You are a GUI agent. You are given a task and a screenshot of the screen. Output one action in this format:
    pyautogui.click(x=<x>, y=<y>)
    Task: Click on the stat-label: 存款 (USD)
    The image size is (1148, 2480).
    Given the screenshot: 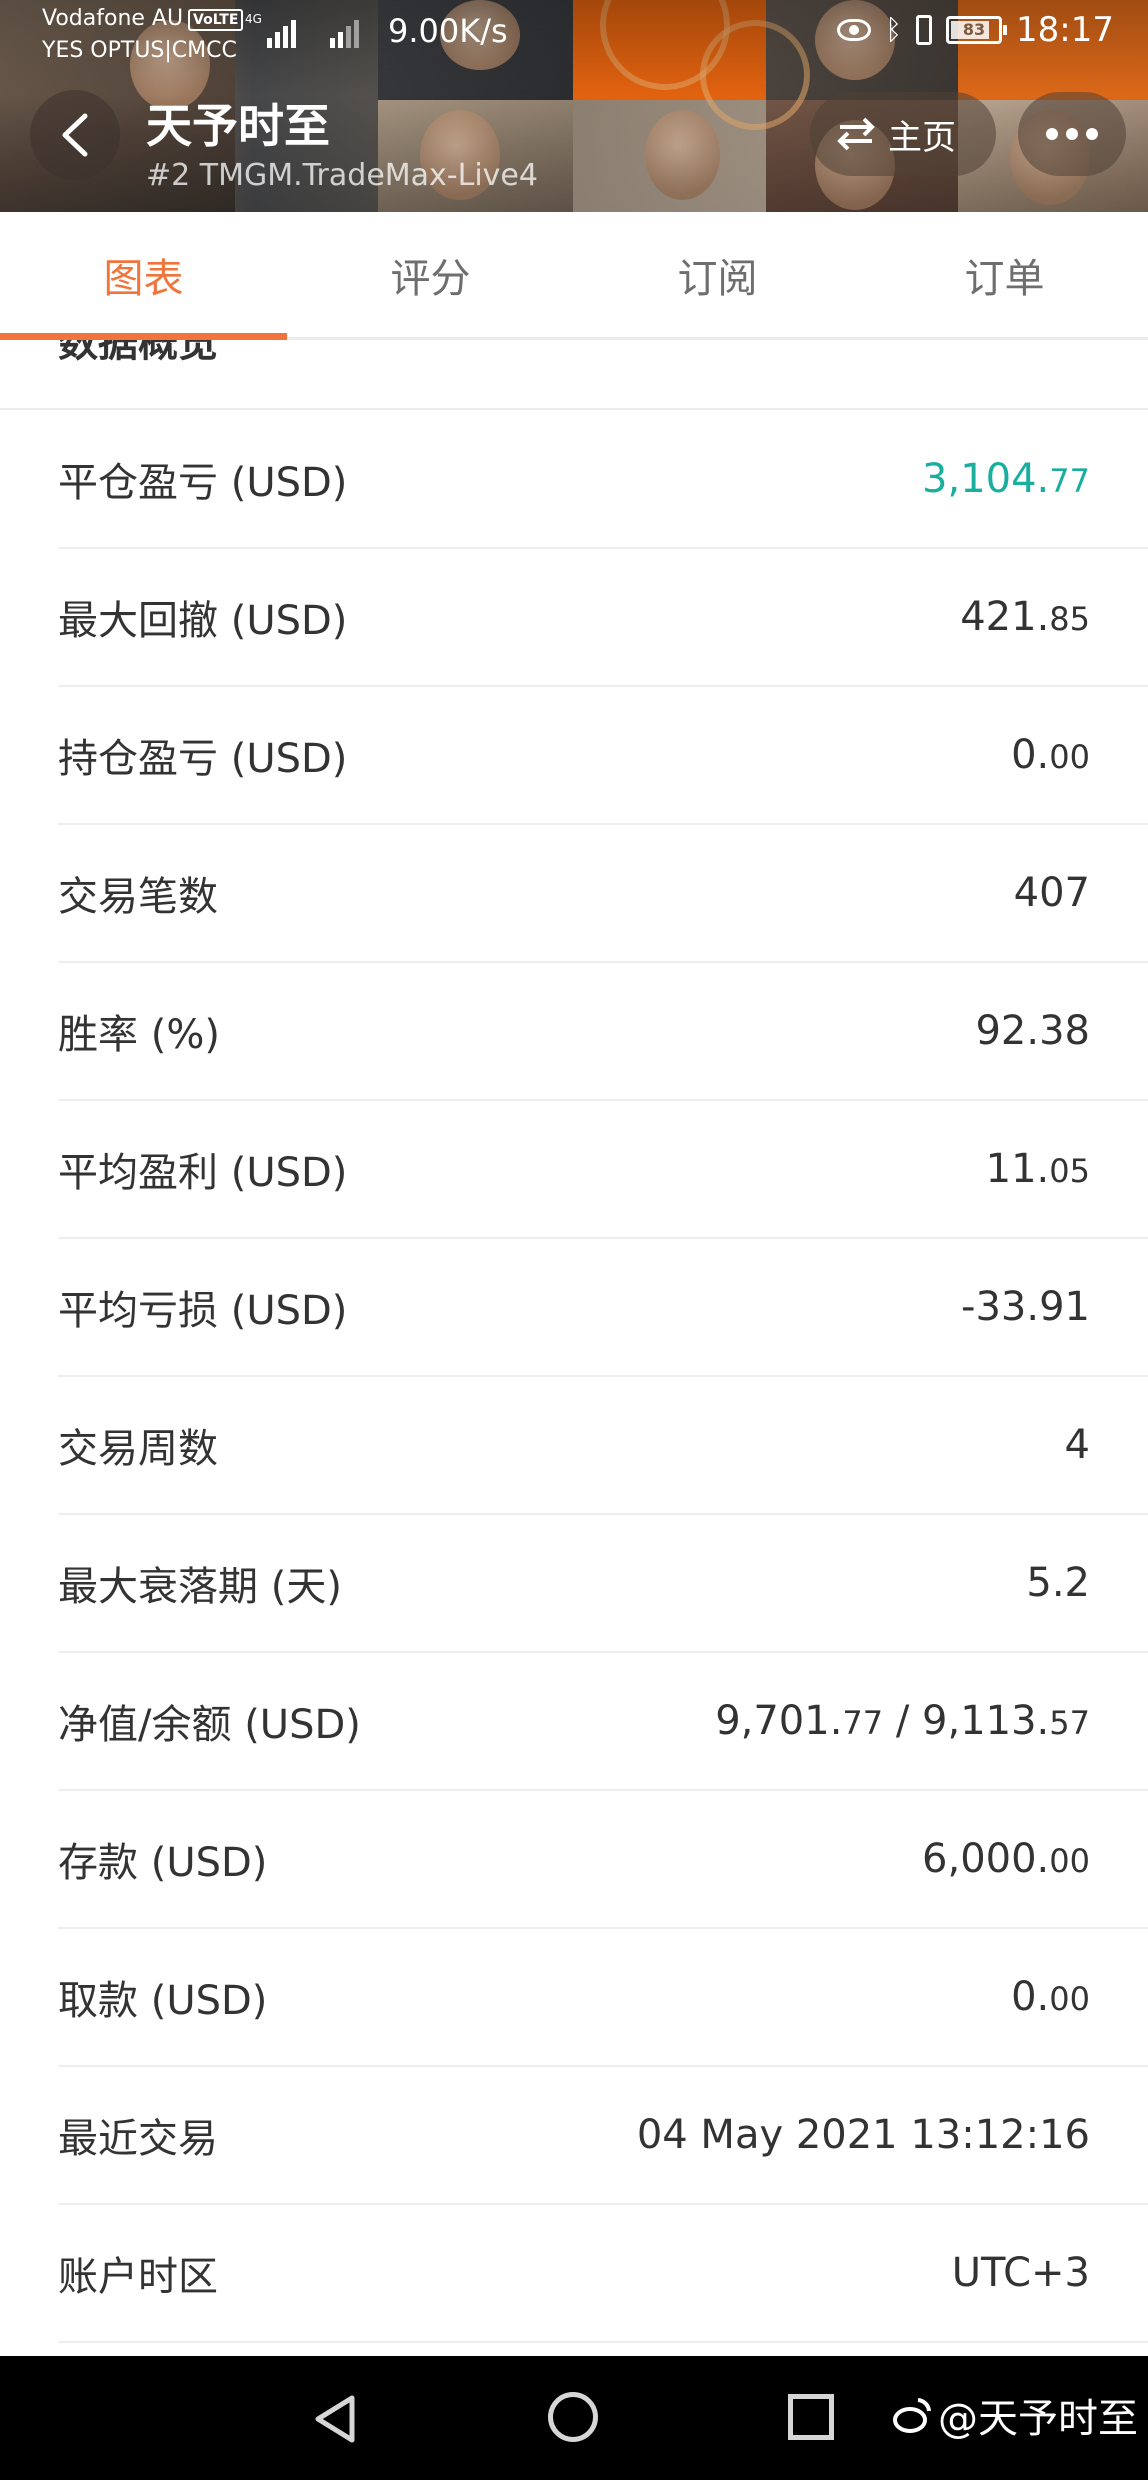 What is the action you would take?
    pyautogui.click(x=163, y=1863)
    